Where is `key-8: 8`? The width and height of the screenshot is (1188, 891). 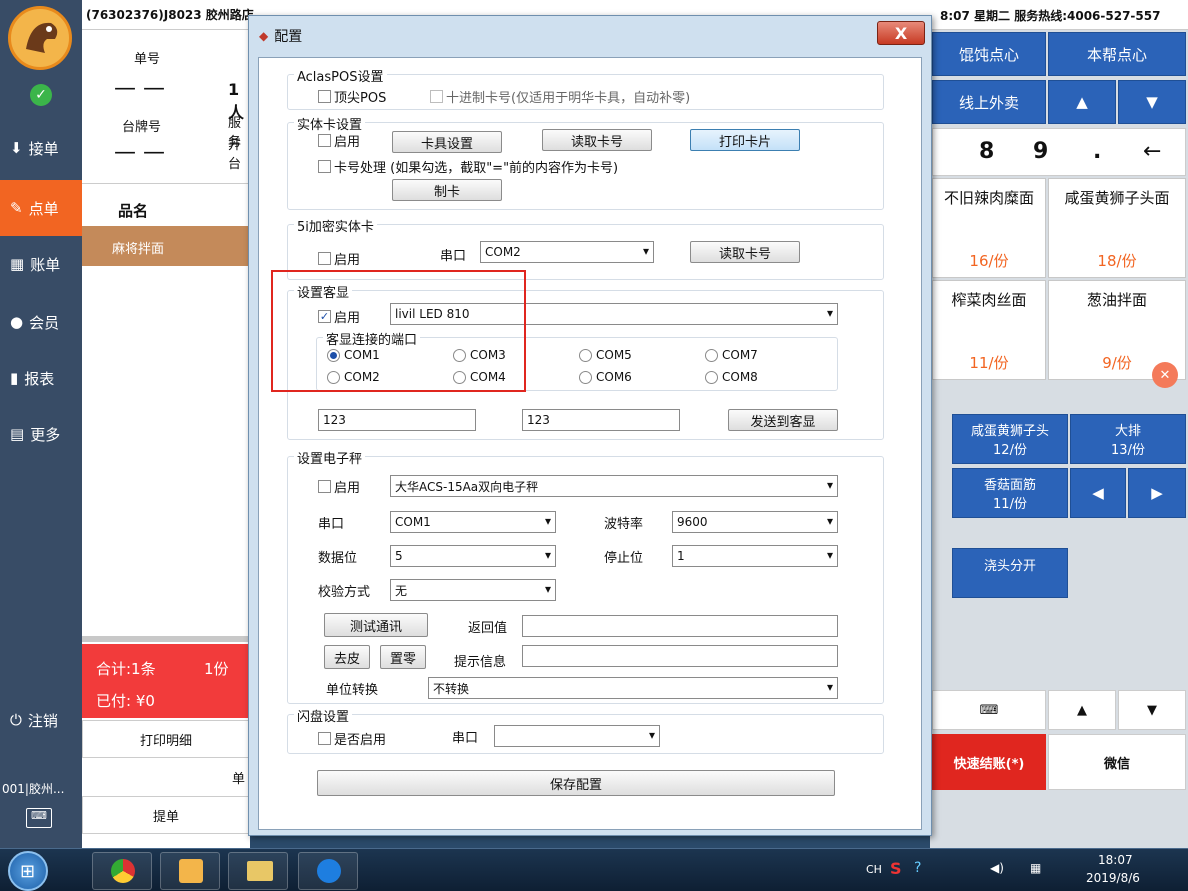
key-8: 8 is located at coordinates (986, 151).